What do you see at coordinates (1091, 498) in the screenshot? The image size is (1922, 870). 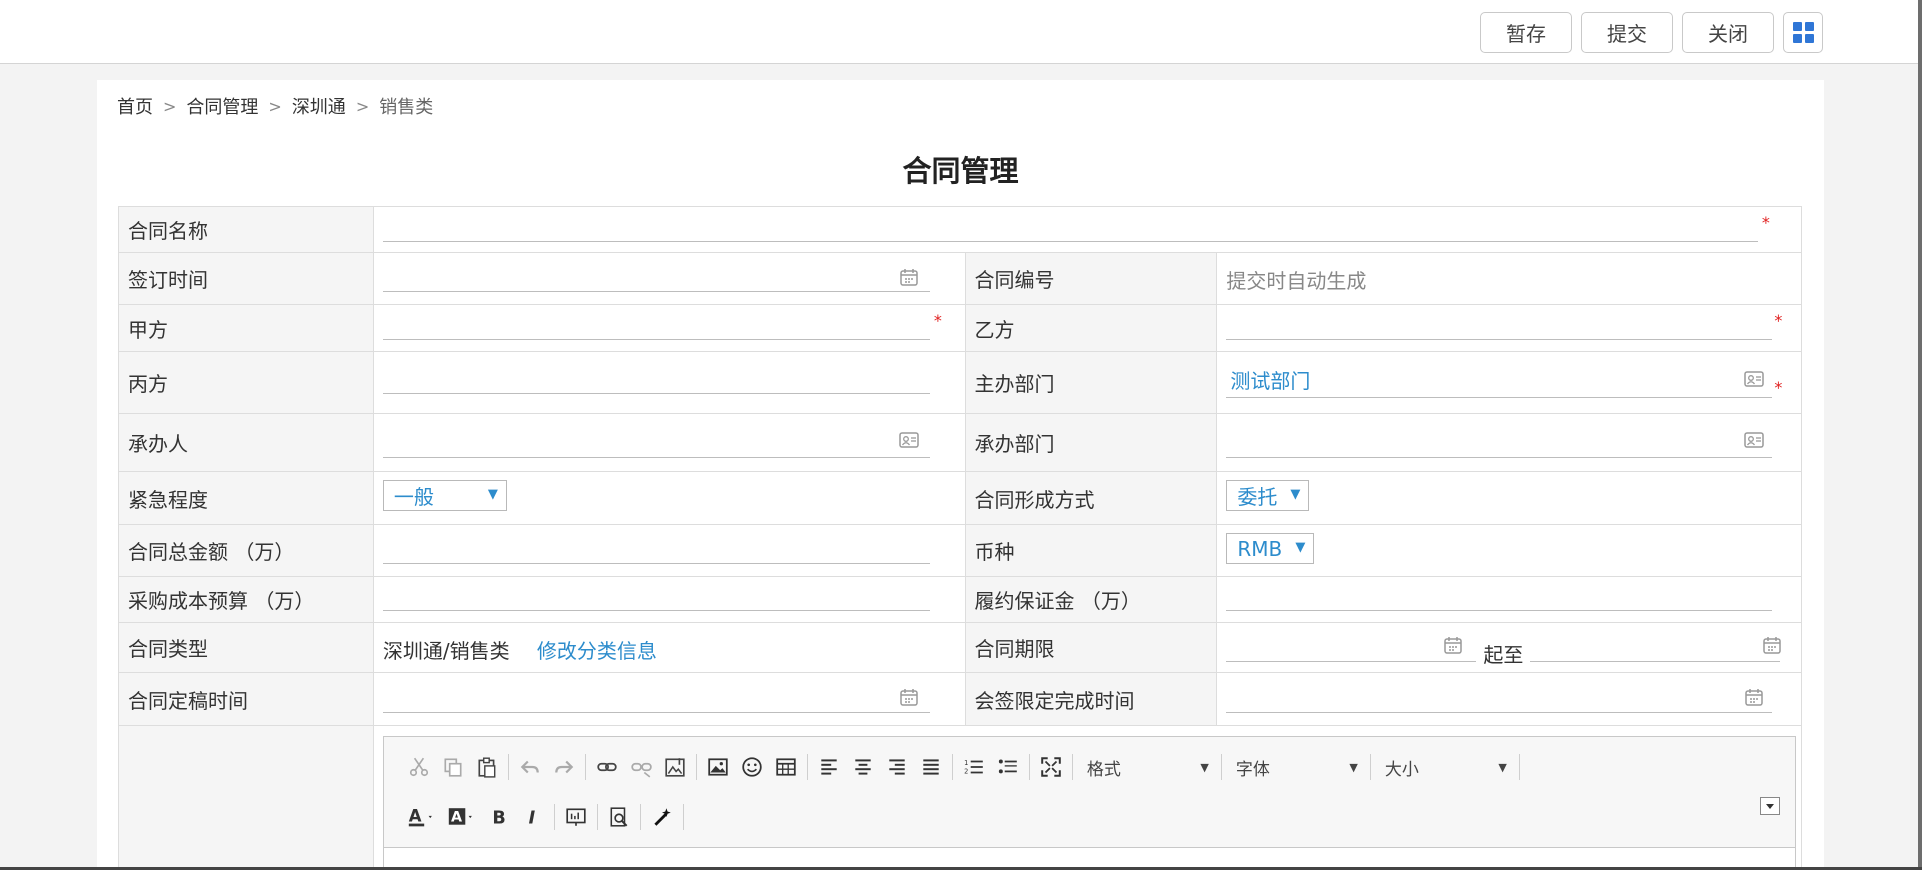 I see `formation-label: 合同形成方式` at bounding box center [1091, 498].